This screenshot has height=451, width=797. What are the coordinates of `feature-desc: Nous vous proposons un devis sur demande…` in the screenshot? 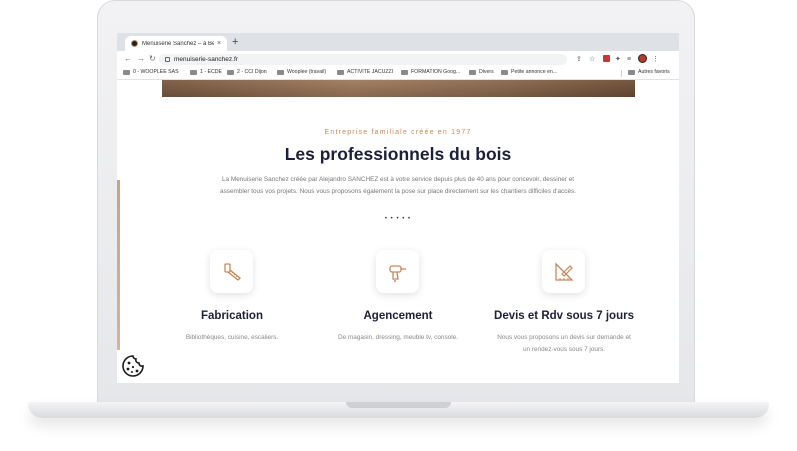 It's located at (564, 343).